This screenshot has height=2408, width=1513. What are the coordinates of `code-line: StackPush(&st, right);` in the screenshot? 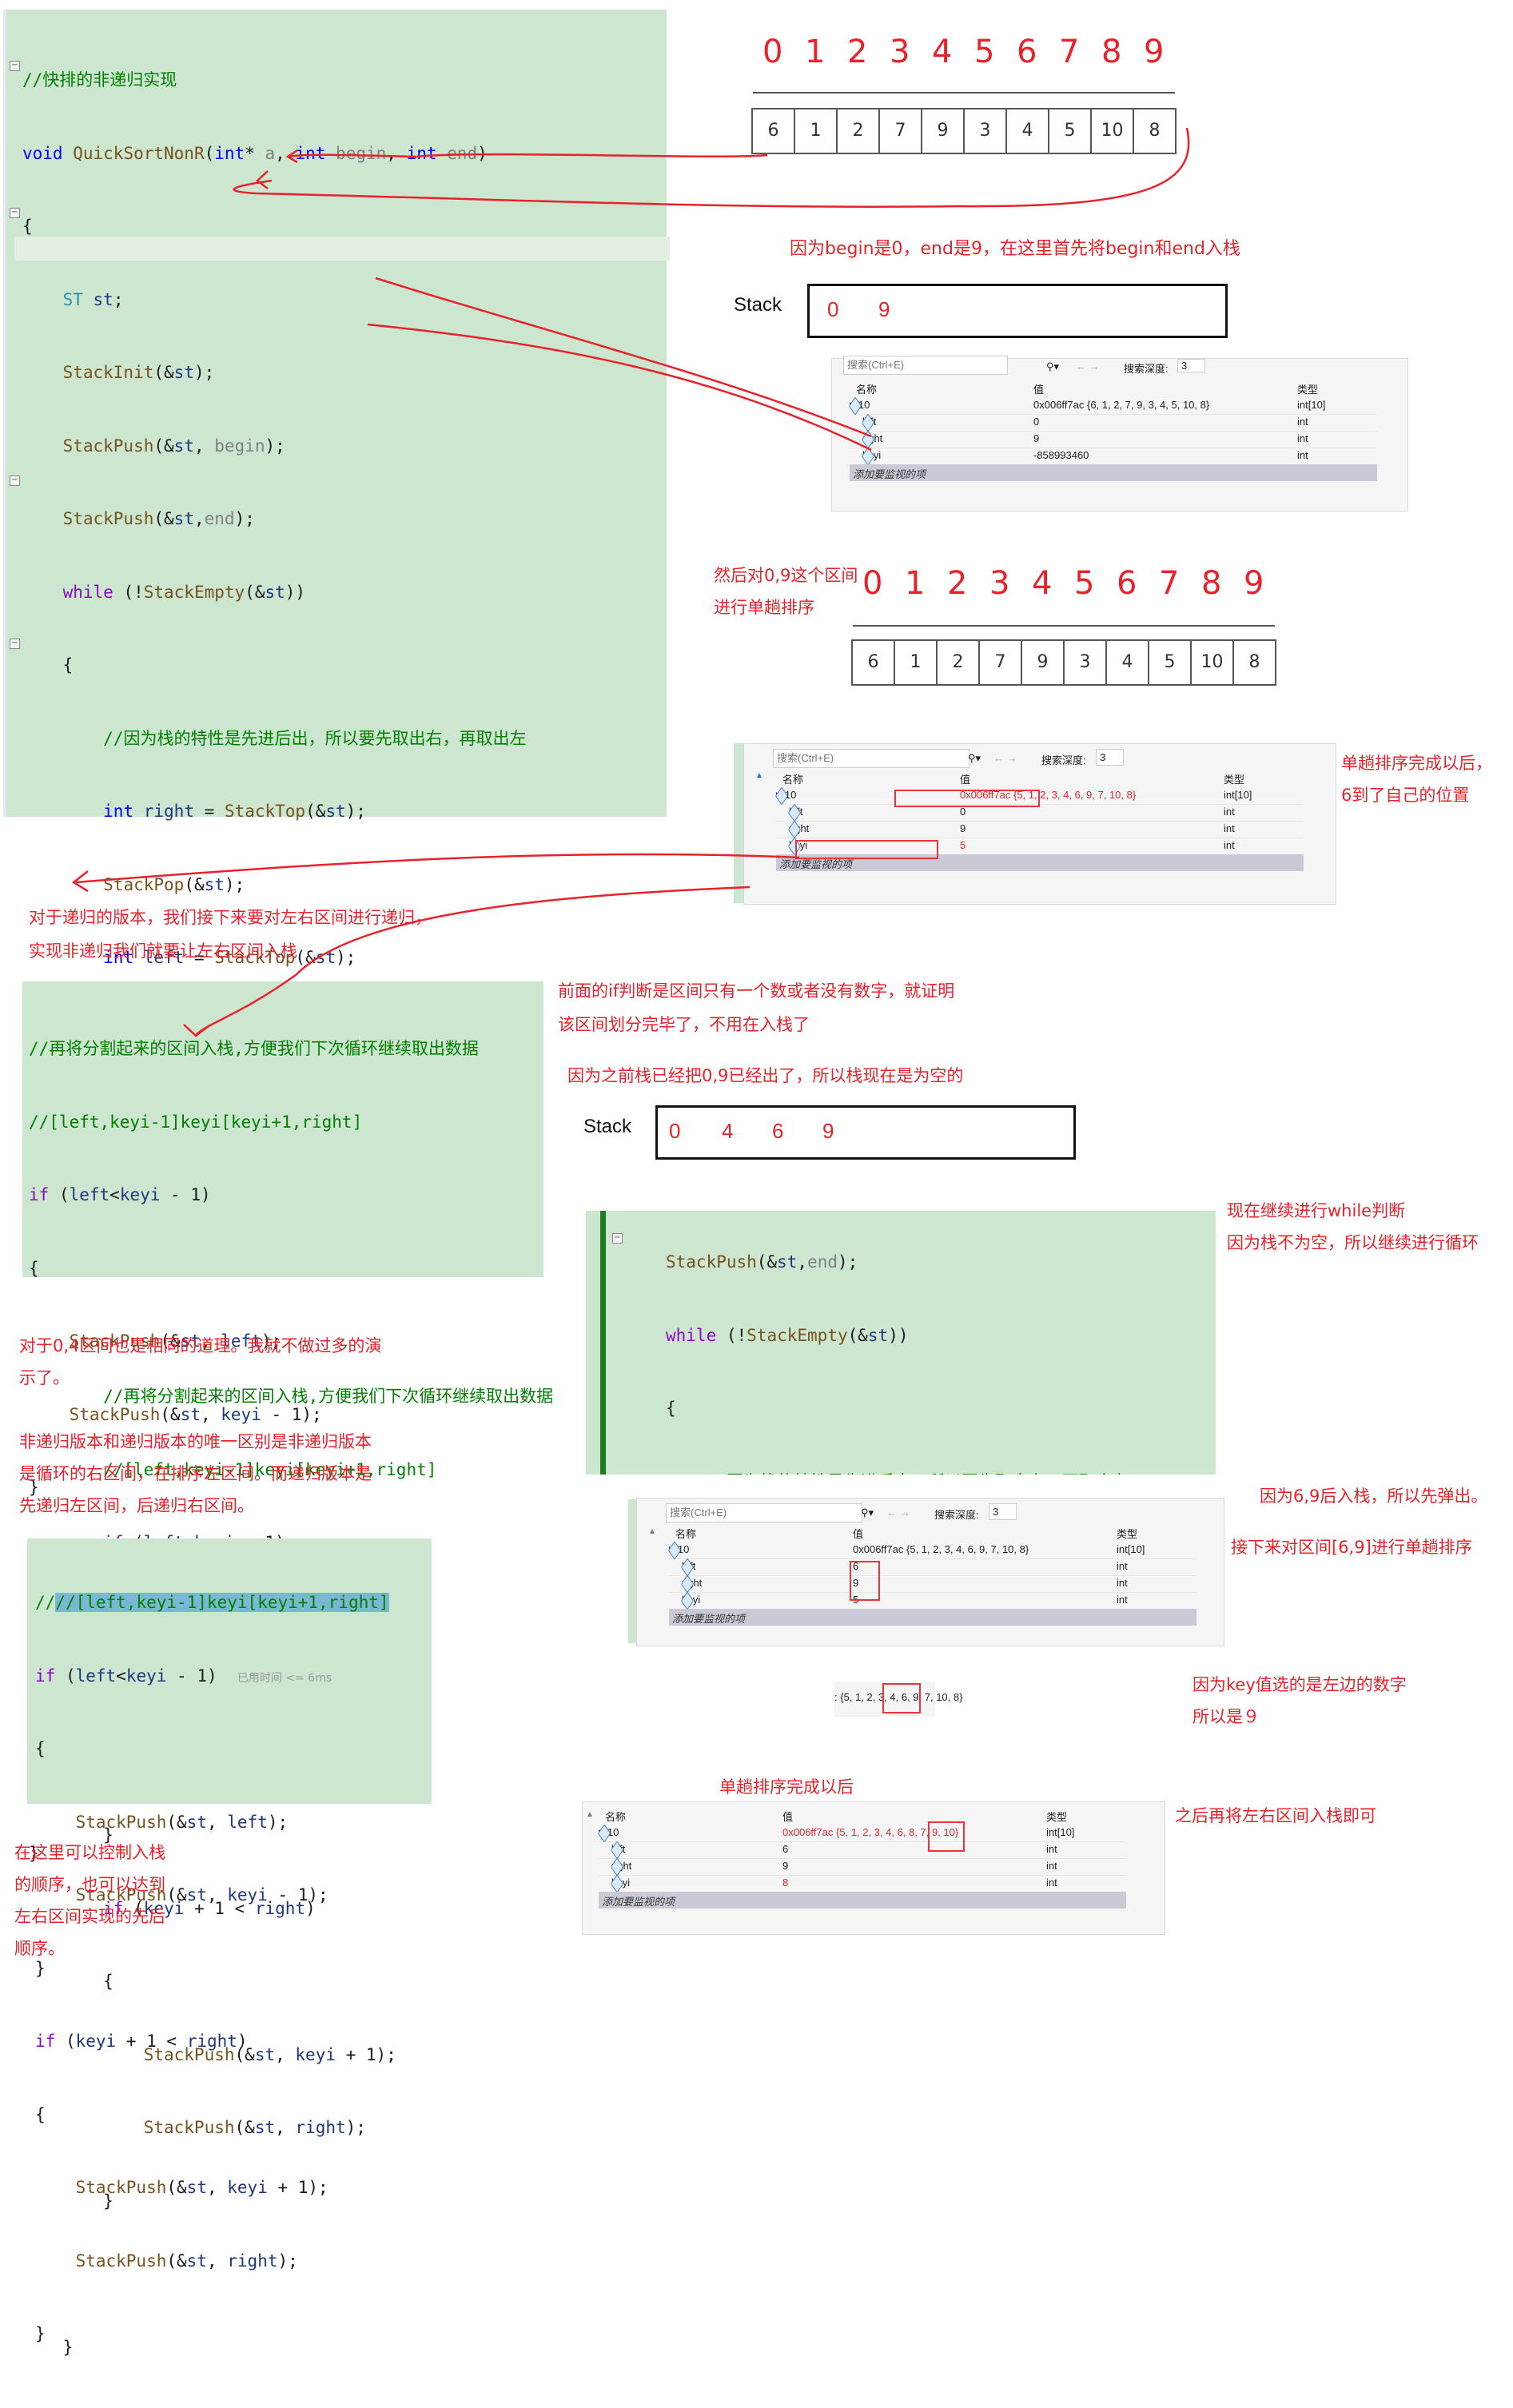 It's located at (186, 2261).